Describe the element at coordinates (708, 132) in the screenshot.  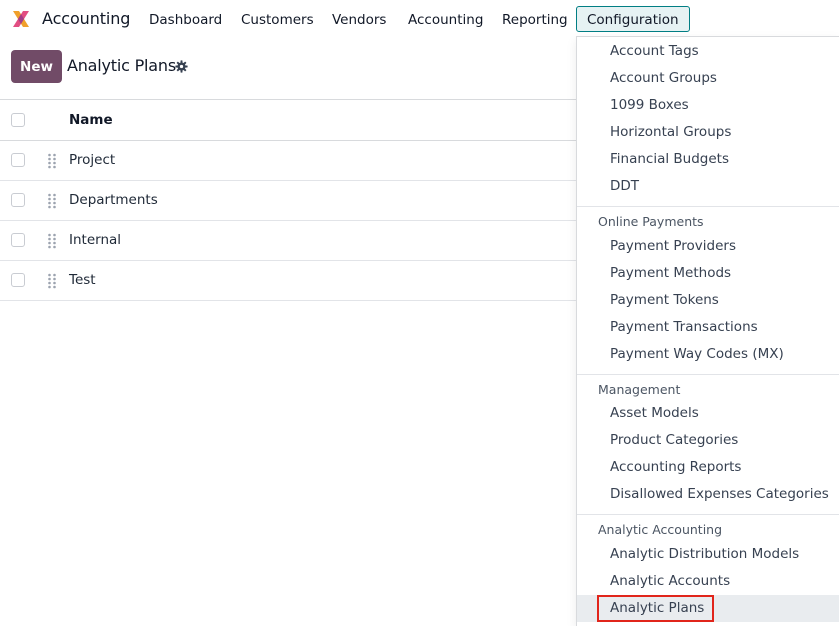
I see `menu-item-horizontal-groups: Horizontal Groups` at that location.